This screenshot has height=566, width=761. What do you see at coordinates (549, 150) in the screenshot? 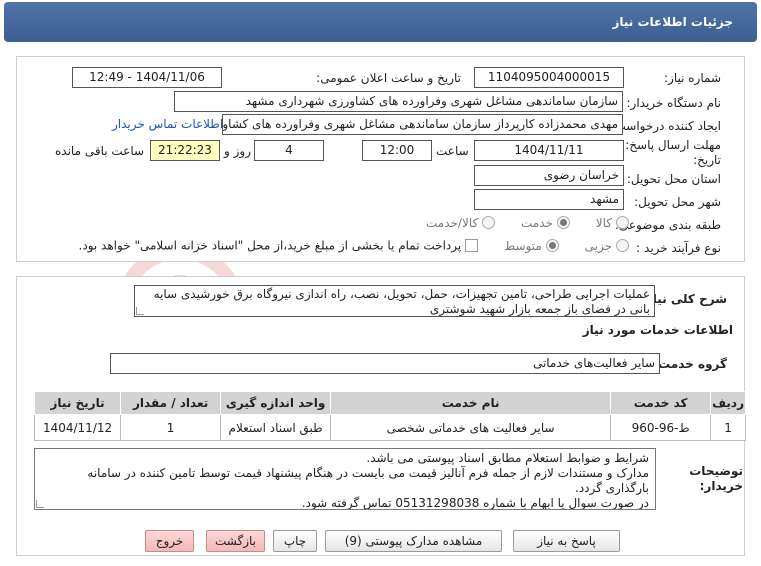
I see `deadline-date-field: 1404/11/11` at bounding box center [549, 150].